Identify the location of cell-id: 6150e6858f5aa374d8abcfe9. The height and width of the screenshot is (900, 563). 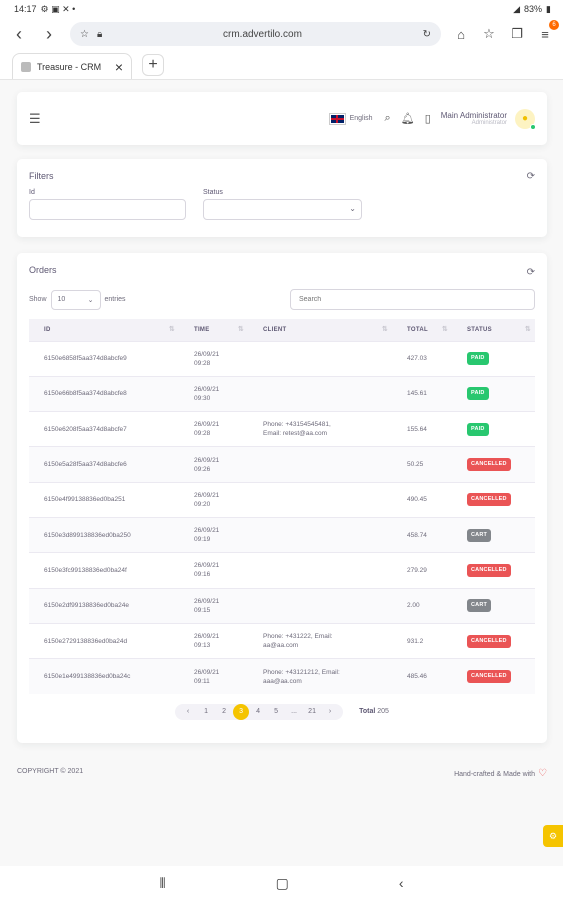
(104, 358).